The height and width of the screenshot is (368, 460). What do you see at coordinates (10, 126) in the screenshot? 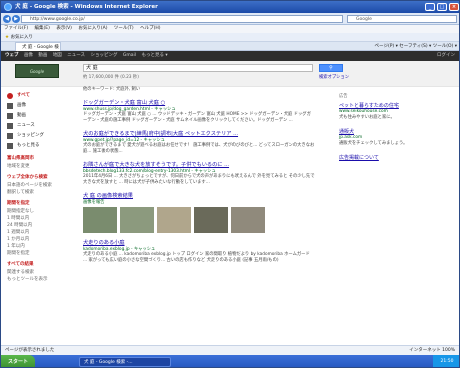
I see `news-icon` at bounding box center [10, 126].